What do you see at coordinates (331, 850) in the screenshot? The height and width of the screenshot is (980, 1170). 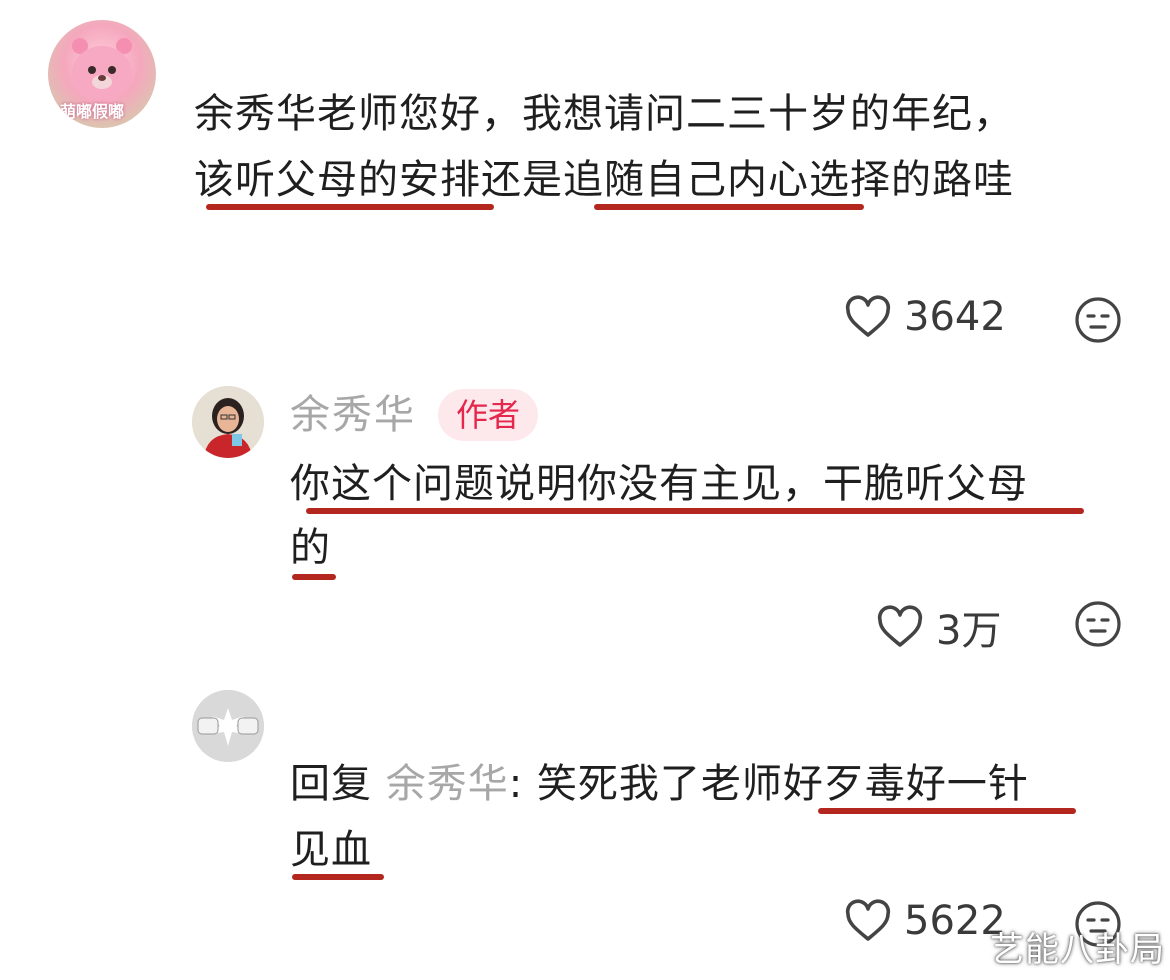 I see `reply2-text-line2: 见血` at bounding box center [331, 850].